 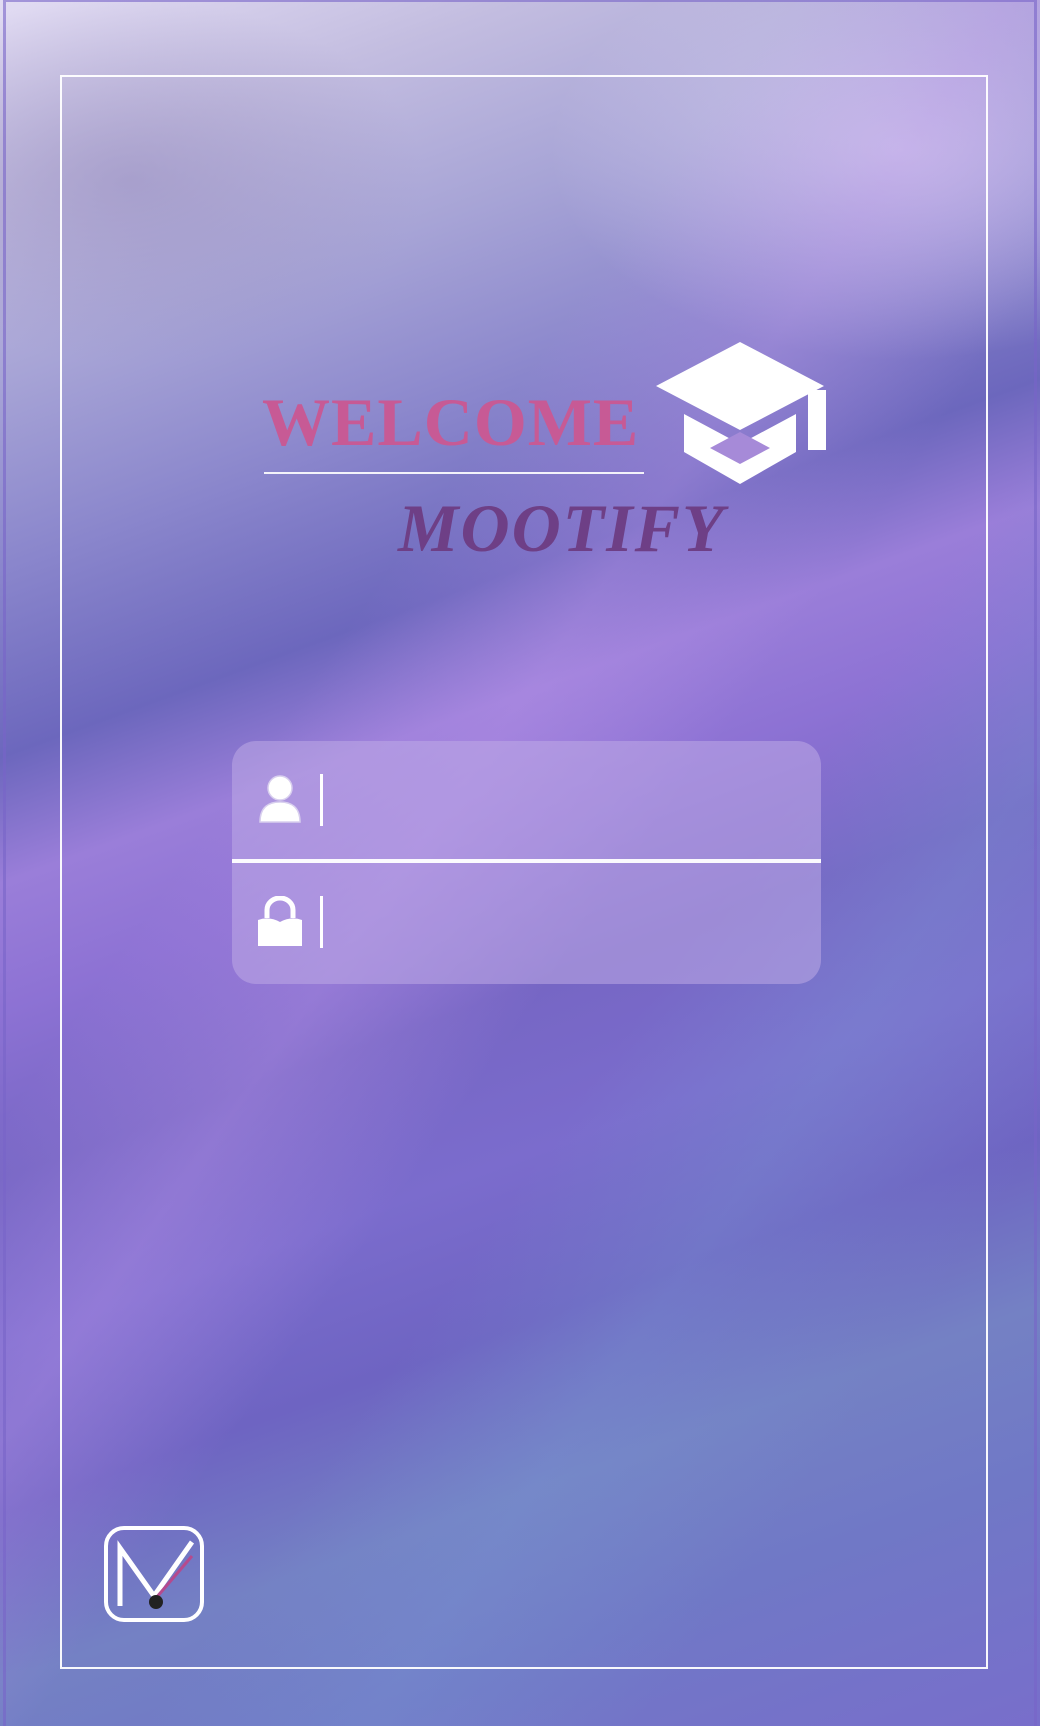 What do you see at coordinates (321, 800) in the screenshot?
I see `username-caret` at bounding box center [321, 800].